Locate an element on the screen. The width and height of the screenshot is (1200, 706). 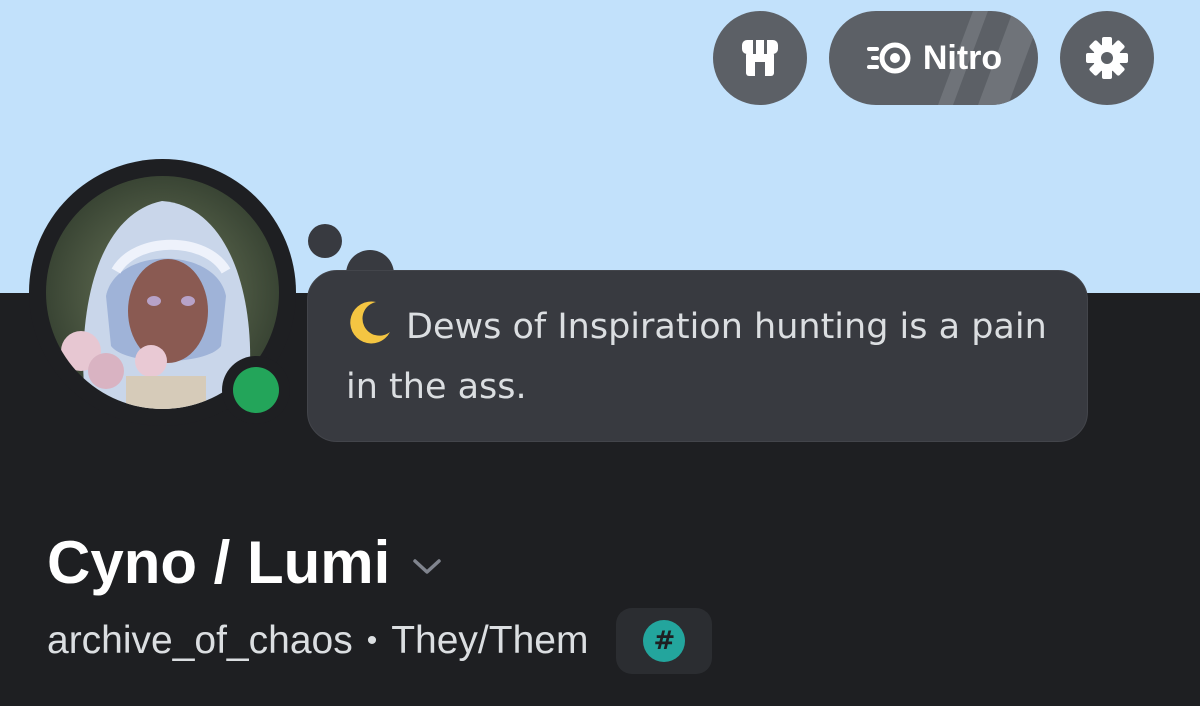
nitro-button: Nitro is located at coordinates (933, 58).